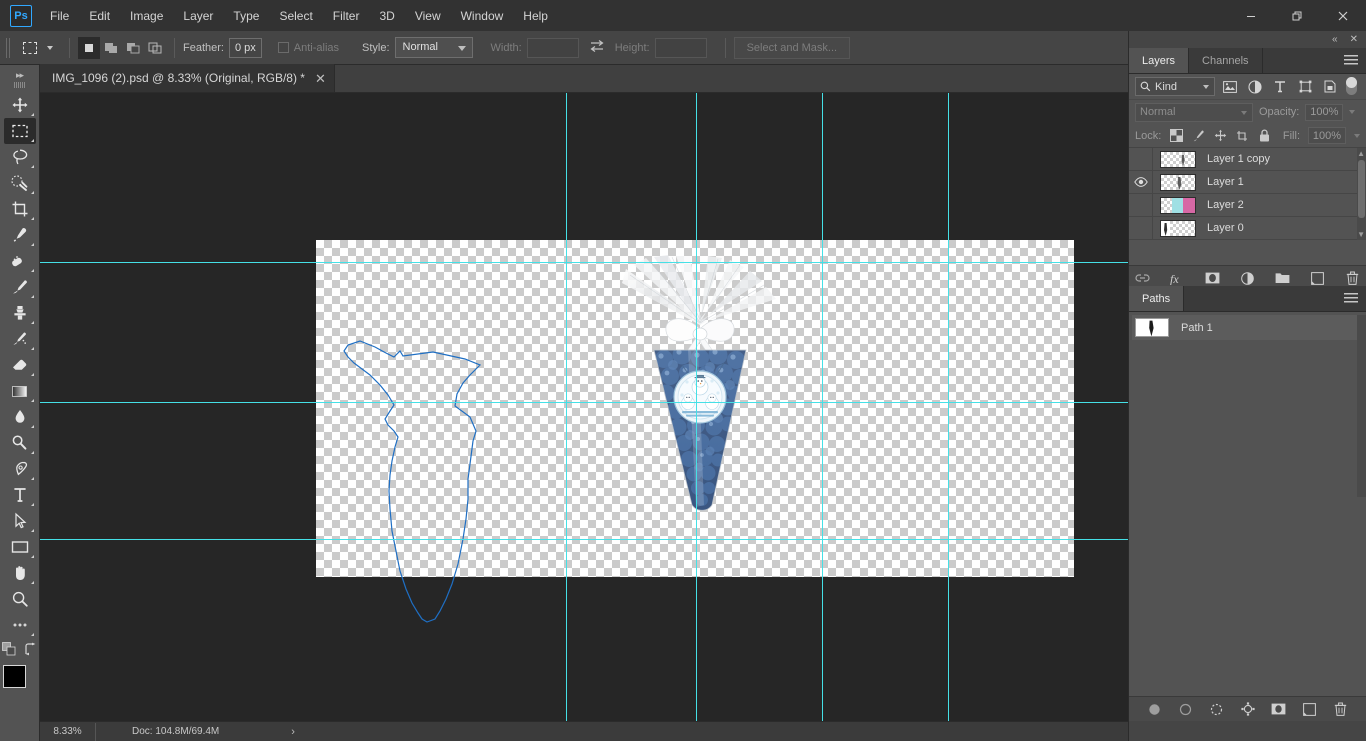  Describe the element at coordinates (535, 16) in the screenshot. I see `menu-help: Help` at that location.